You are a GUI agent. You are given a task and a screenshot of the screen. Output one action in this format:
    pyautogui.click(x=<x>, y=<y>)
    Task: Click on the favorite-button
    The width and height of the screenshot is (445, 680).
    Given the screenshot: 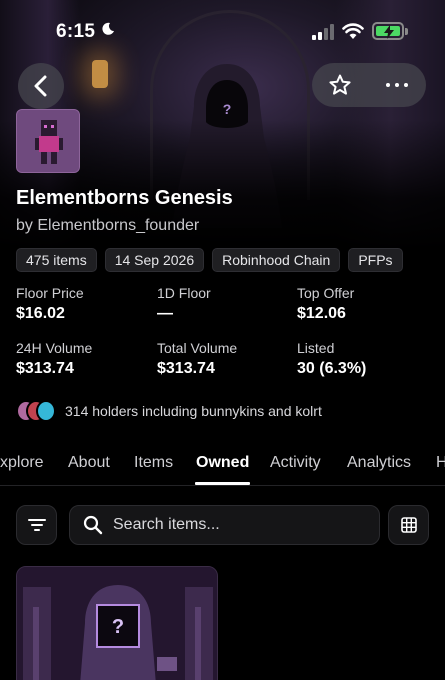 What is the action you would take?
    pyautogui.click(x=340, y=85)
    